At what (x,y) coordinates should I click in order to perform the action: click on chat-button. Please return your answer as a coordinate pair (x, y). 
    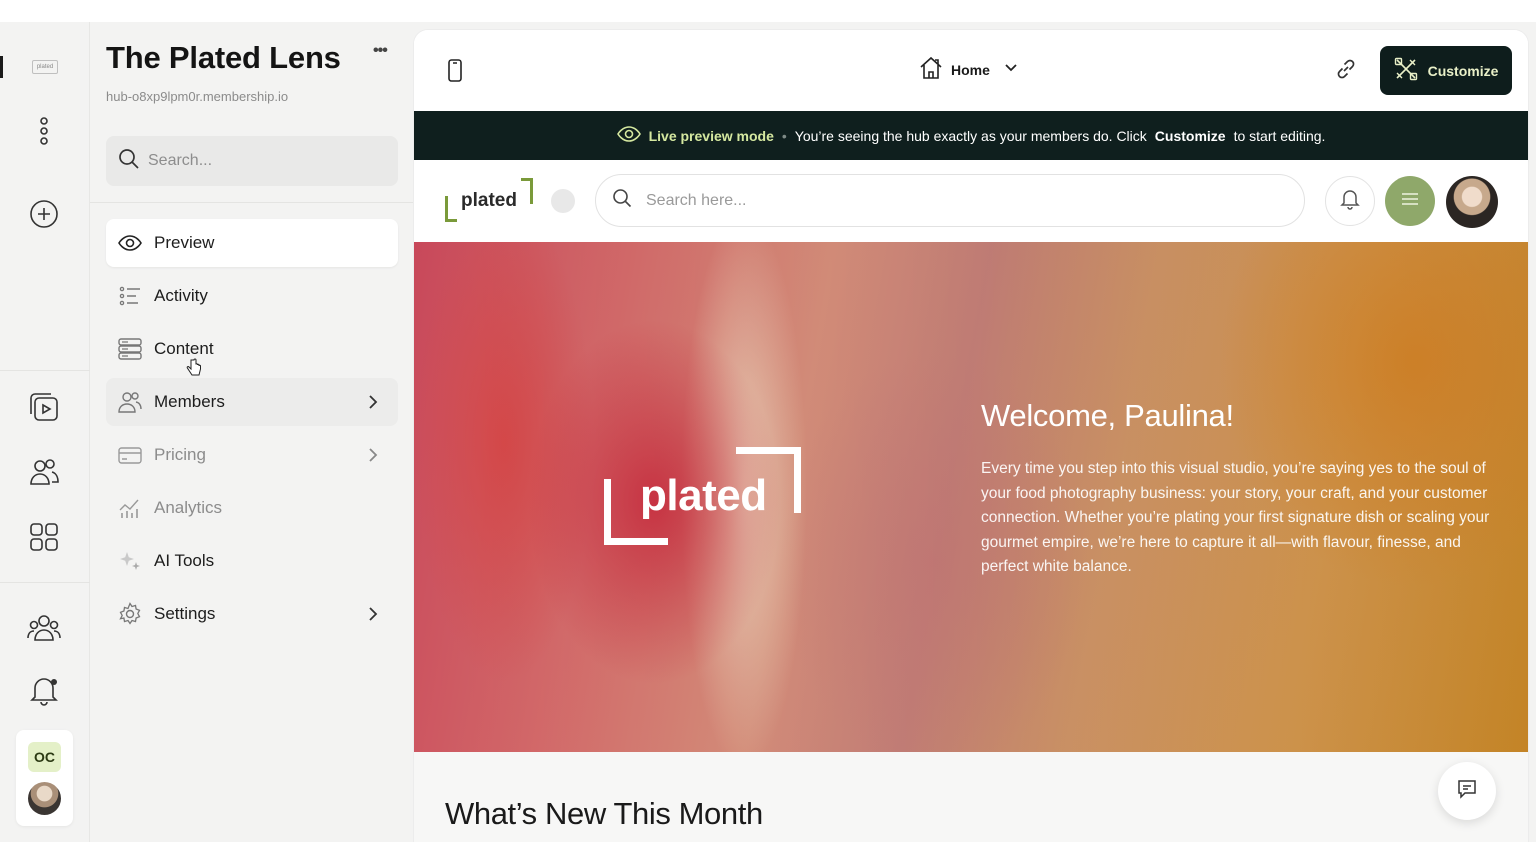
    Looking at the image, I should click on (1467, 791).